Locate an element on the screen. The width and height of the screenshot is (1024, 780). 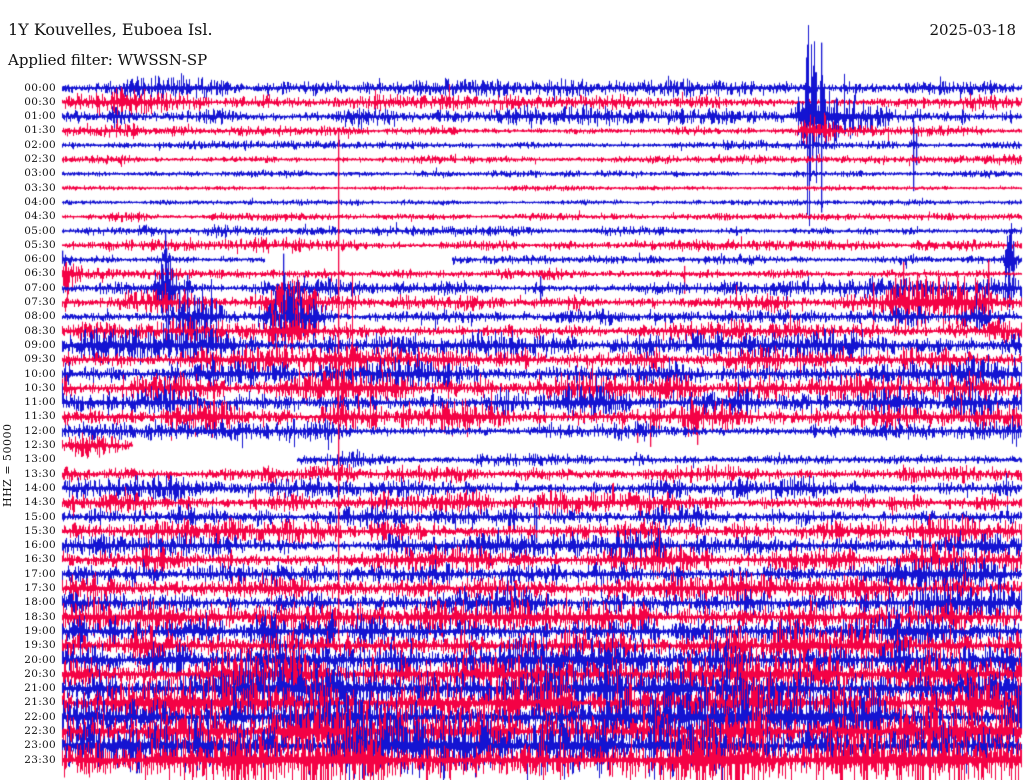
time-label-04:30: 04:30 is located at coordinates (40, 216).